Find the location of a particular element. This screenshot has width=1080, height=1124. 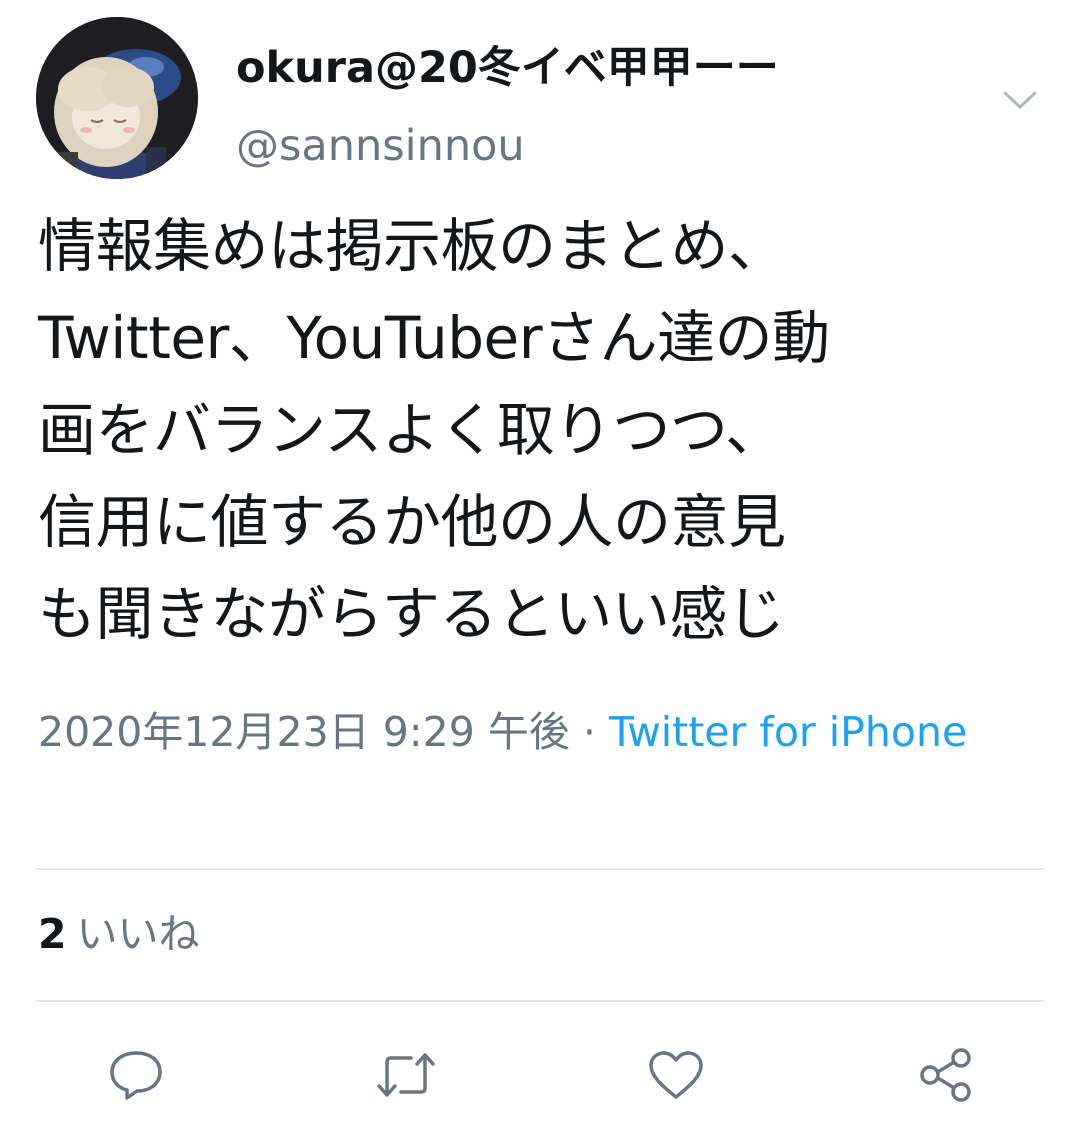

chevron-down-icon is located at coordinates (1020, 100).